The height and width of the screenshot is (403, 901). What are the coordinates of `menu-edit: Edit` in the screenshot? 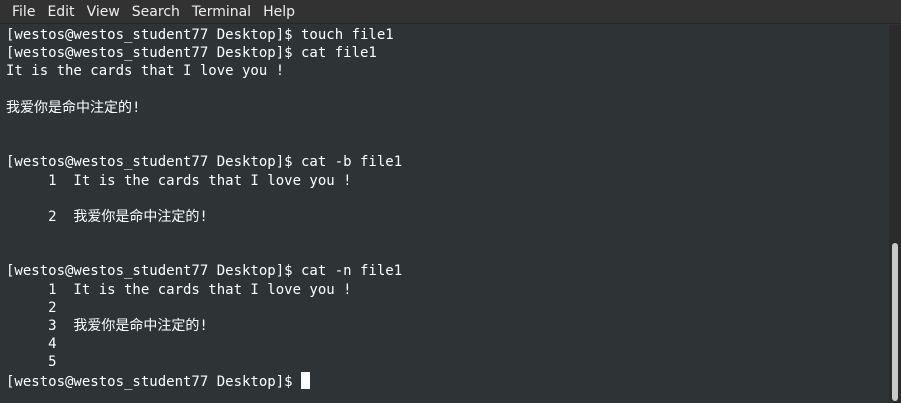 It's located at (60, 12).